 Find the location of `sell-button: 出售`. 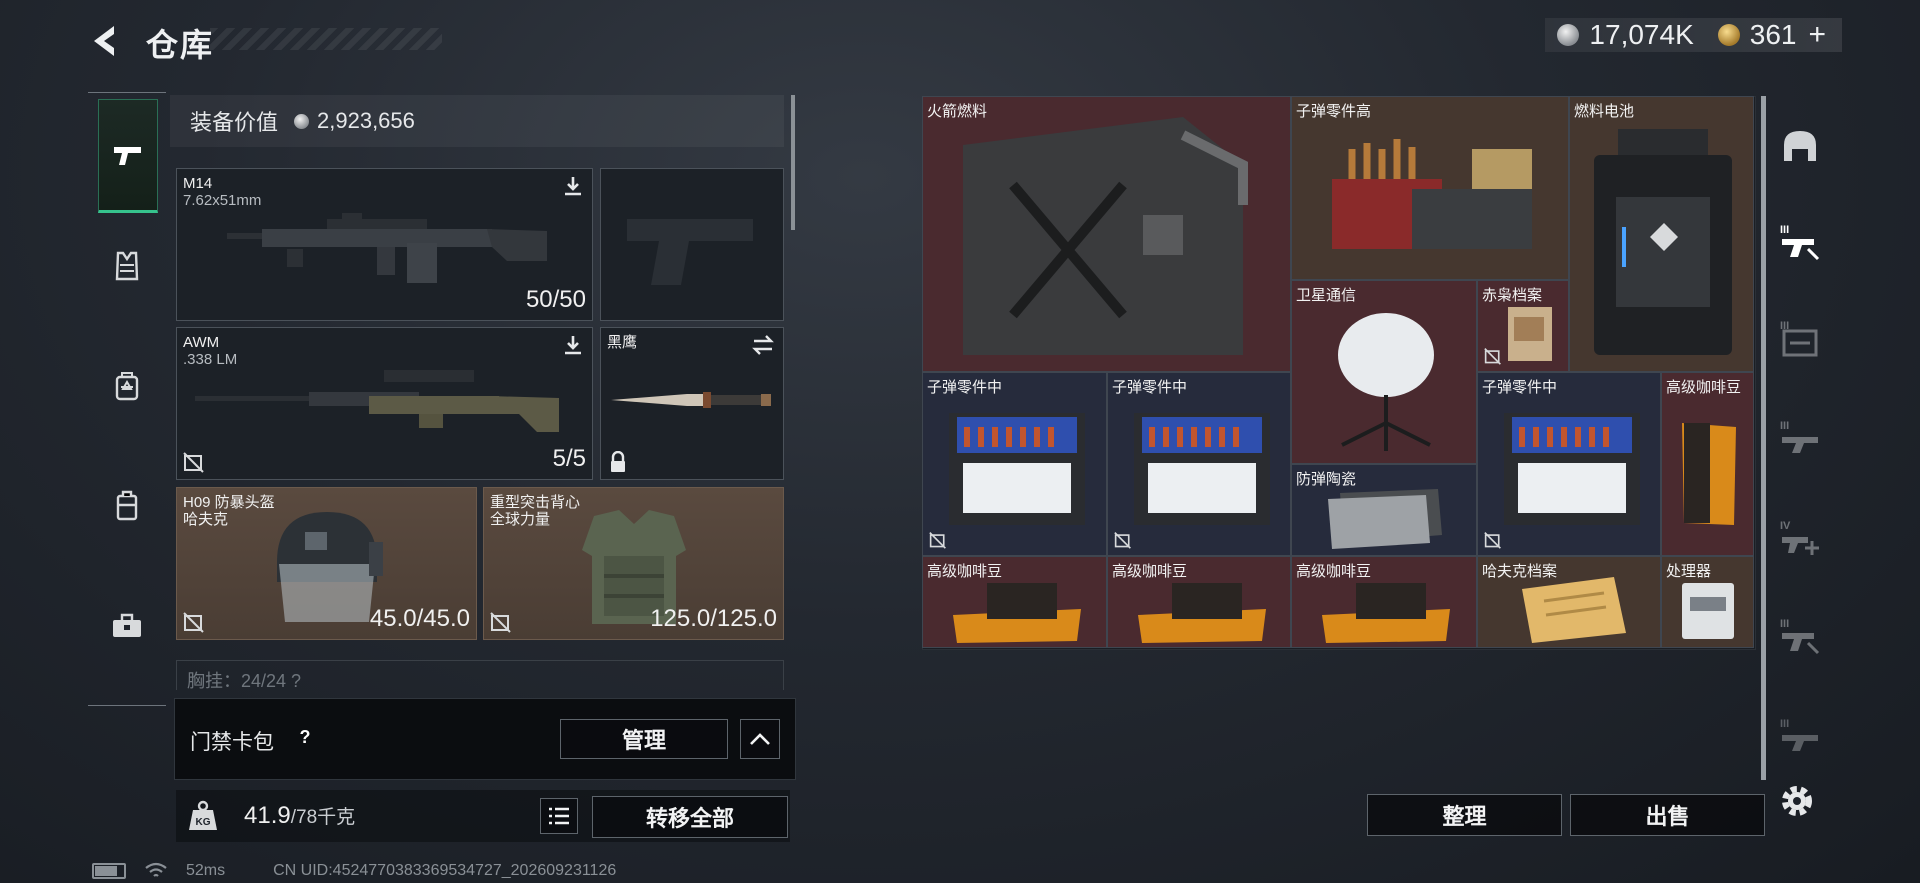

sell-button: 出售 is located at coordinates (1667, 815).